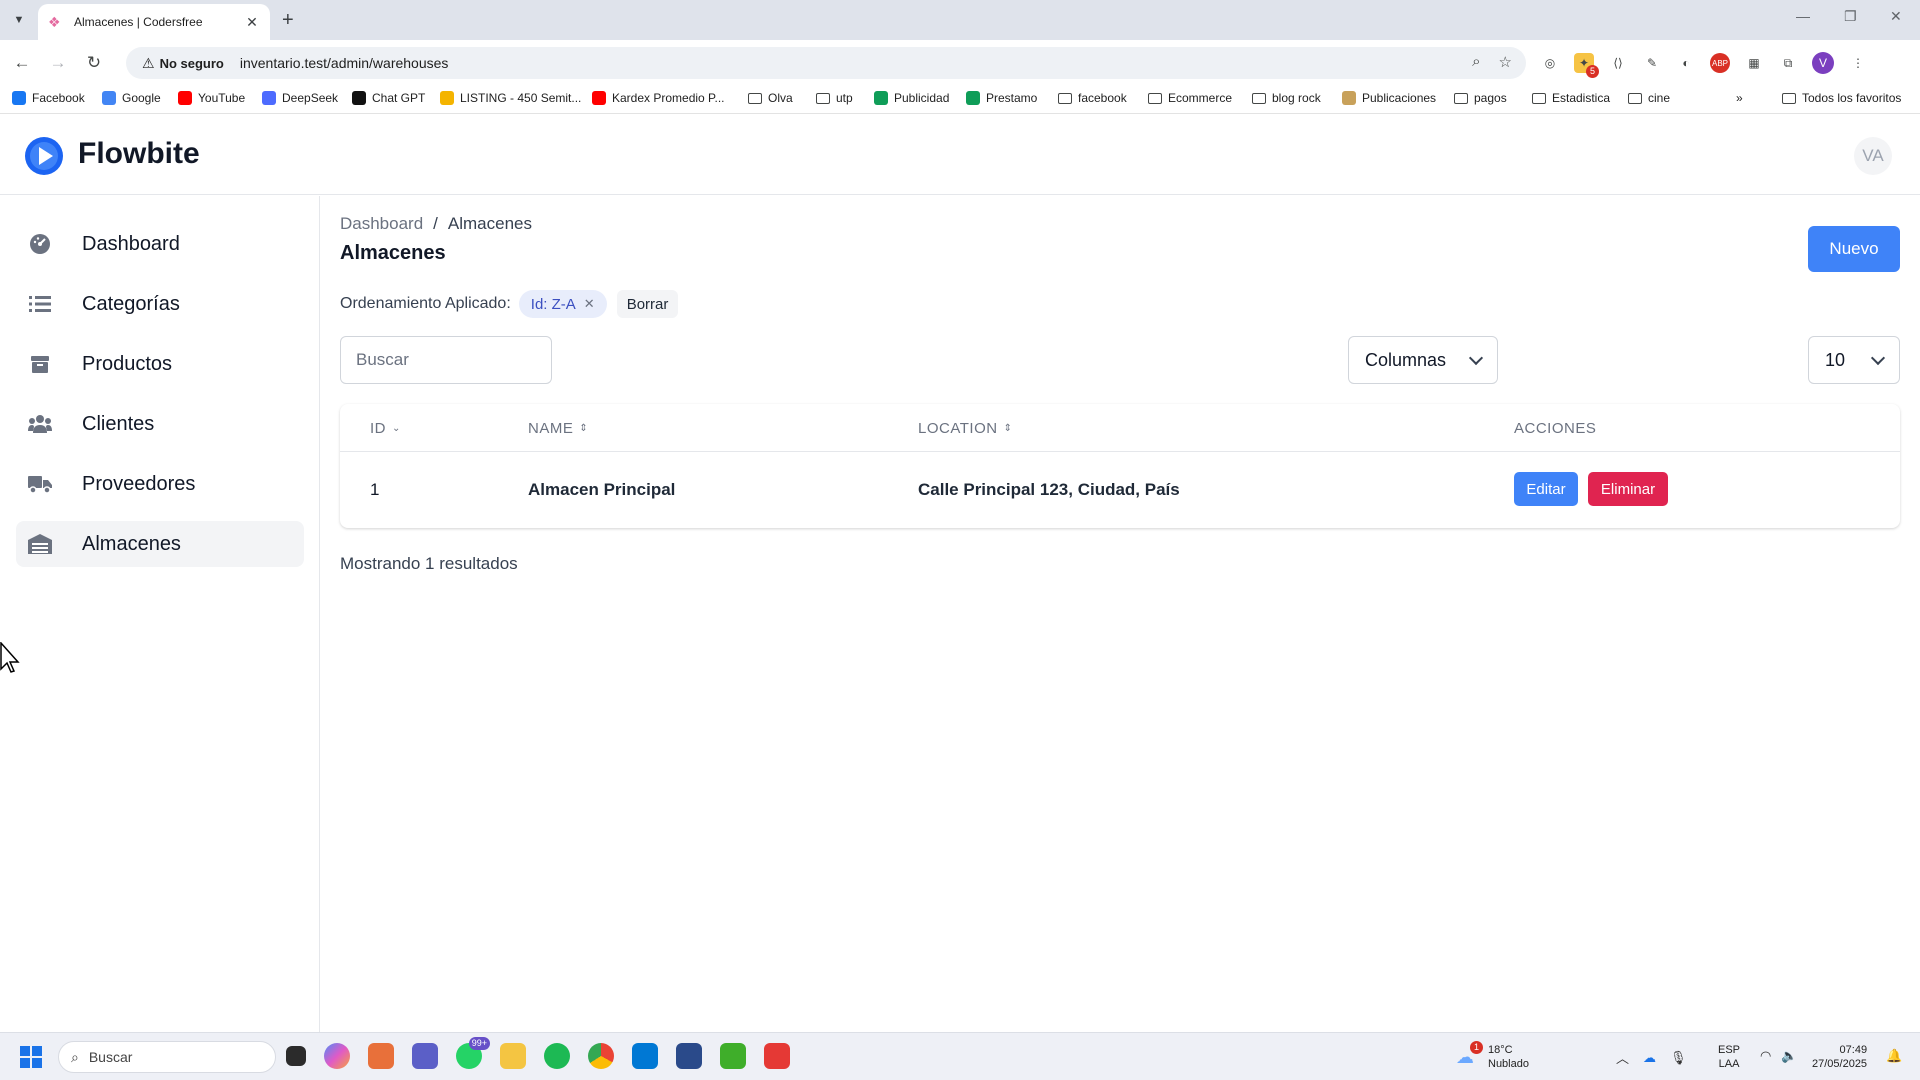  Describe the element at coordinates (1754, 63) in the screenshot. I see `qr-code-icon: ▦` at that location.